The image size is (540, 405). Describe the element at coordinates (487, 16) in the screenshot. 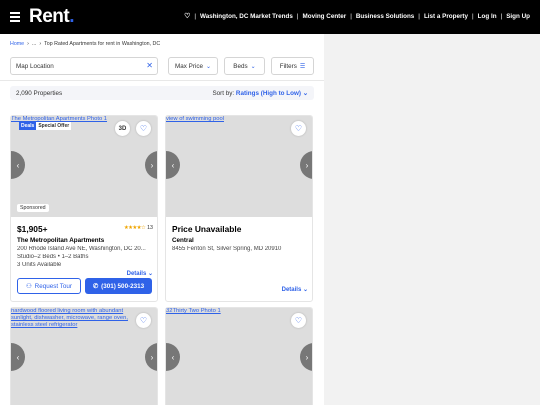

I see `nav-log-in: Log In` at that location.